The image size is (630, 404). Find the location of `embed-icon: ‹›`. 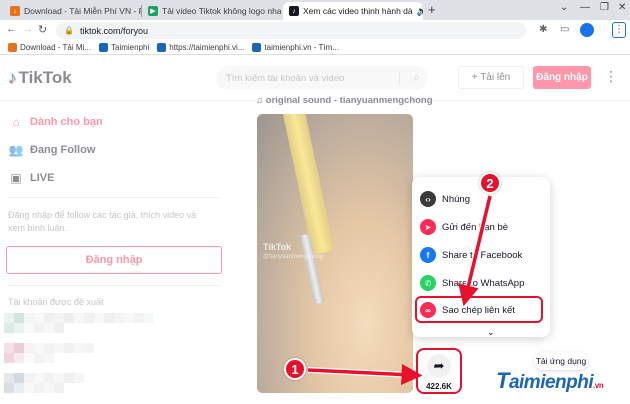

embed-icon: ‹› is located at coordinates (428, 199).